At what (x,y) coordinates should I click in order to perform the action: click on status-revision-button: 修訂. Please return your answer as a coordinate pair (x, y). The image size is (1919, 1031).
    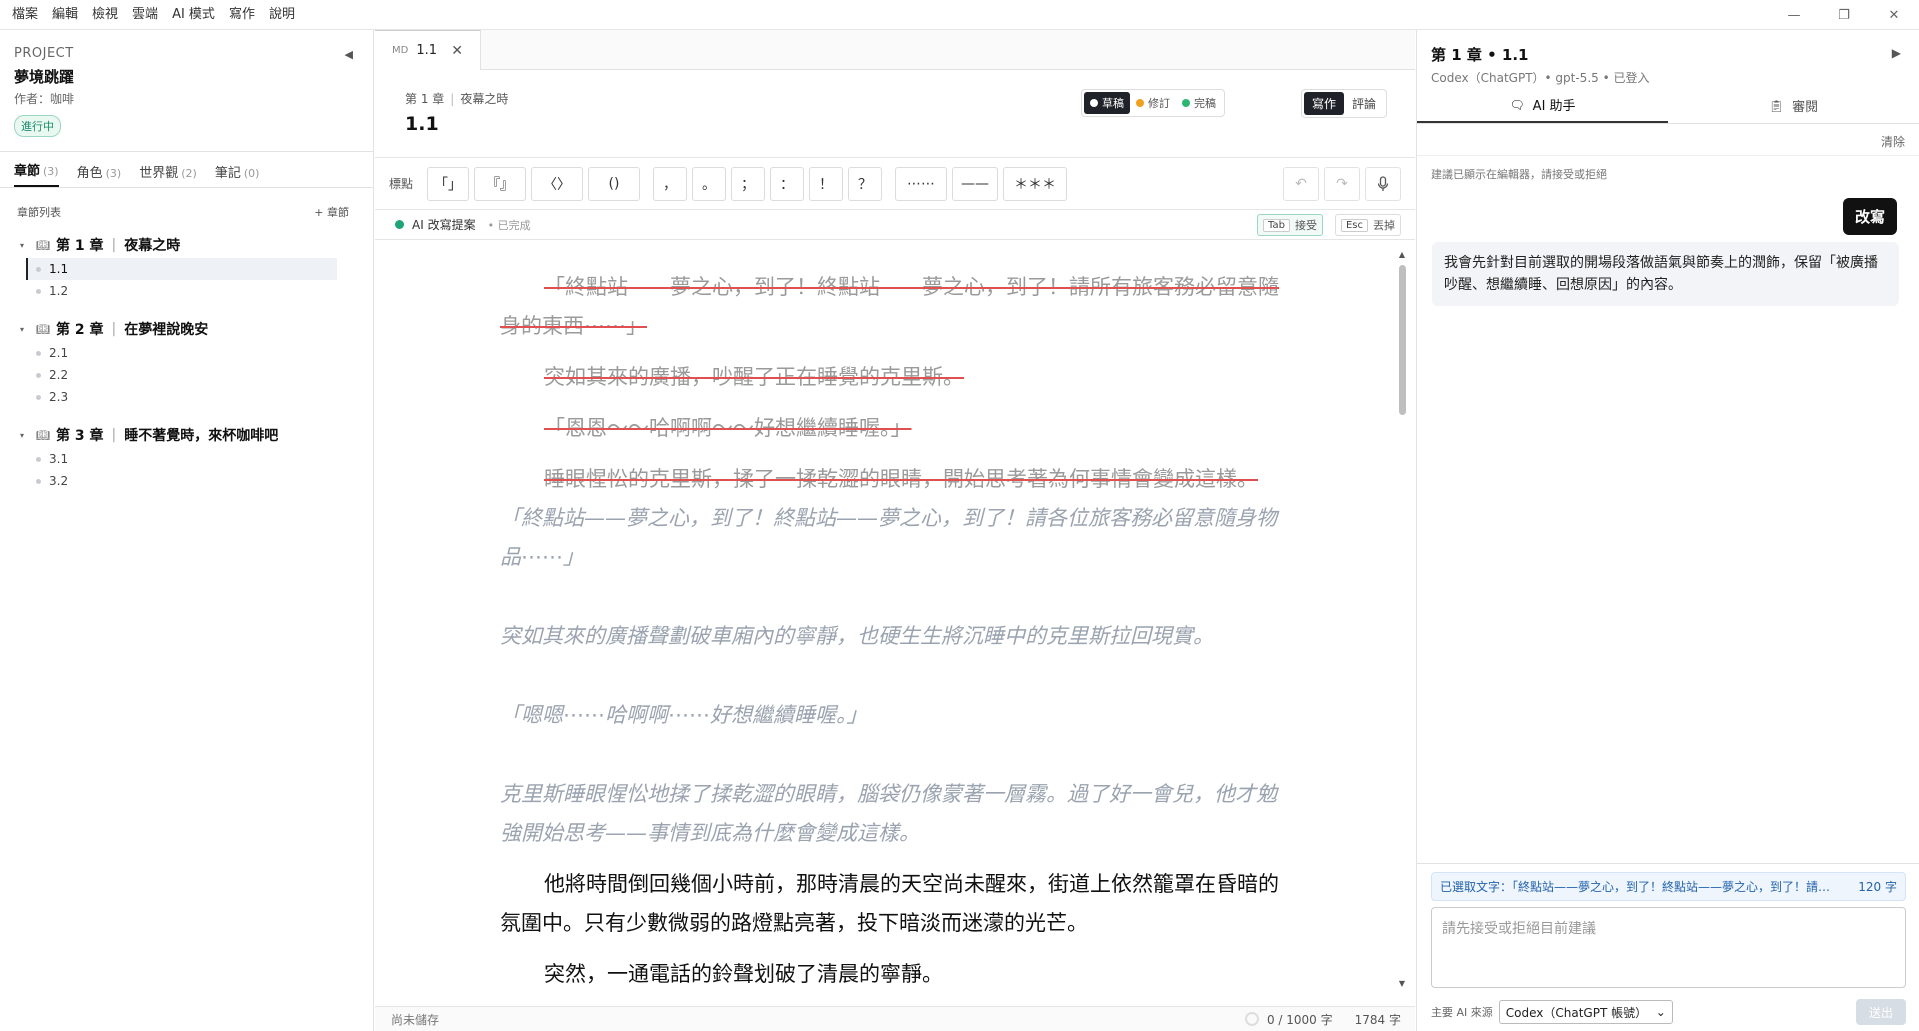
    Looking at the image, I should click on (1153, 103).